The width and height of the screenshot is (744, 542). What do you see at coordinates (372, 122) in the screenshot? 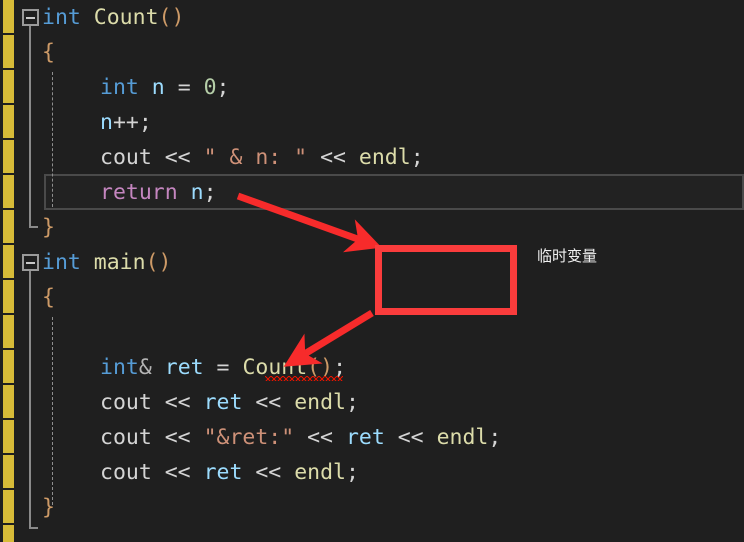
I see `code-line: n++;` at bounding box center [372, 122].